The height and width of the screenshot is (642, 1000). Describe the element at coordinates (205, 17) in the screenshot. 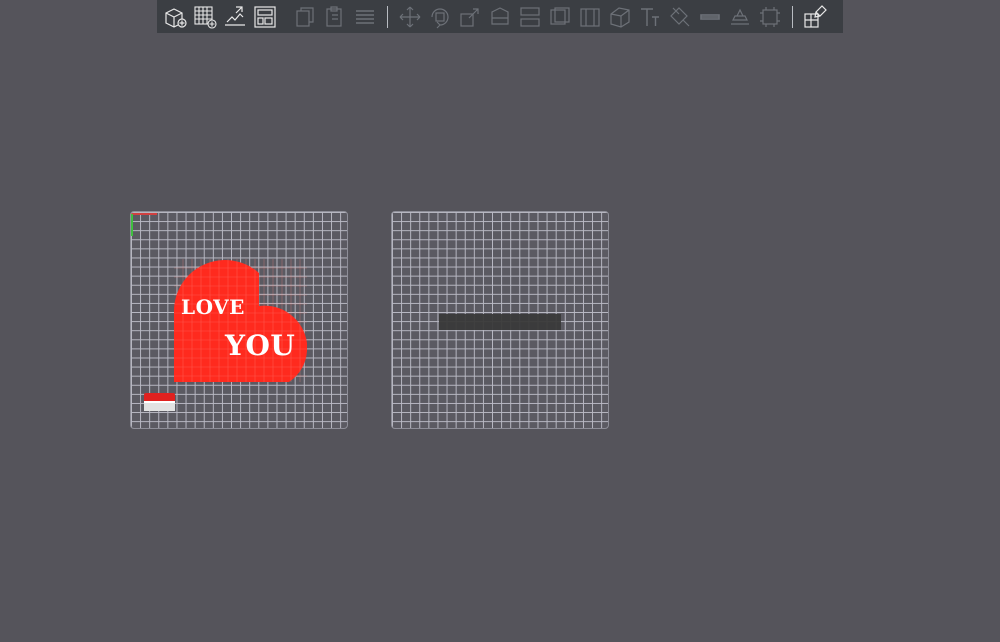

I see `add-plate-icon` at that location.